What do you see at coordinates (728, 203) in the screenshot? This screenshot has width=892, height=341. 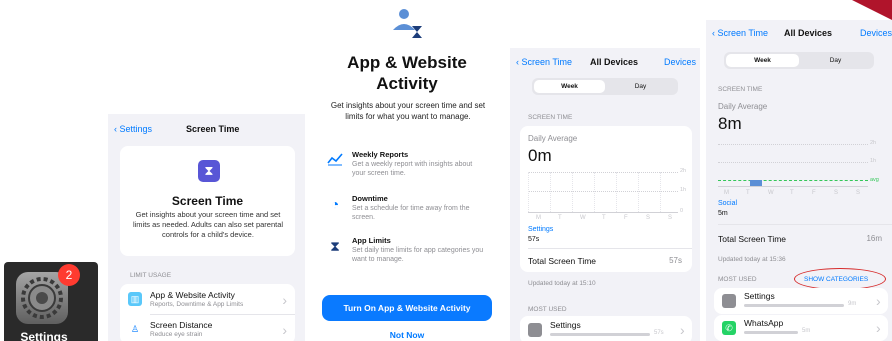 I see `category-label: Social` at bounding box center [728, 203].